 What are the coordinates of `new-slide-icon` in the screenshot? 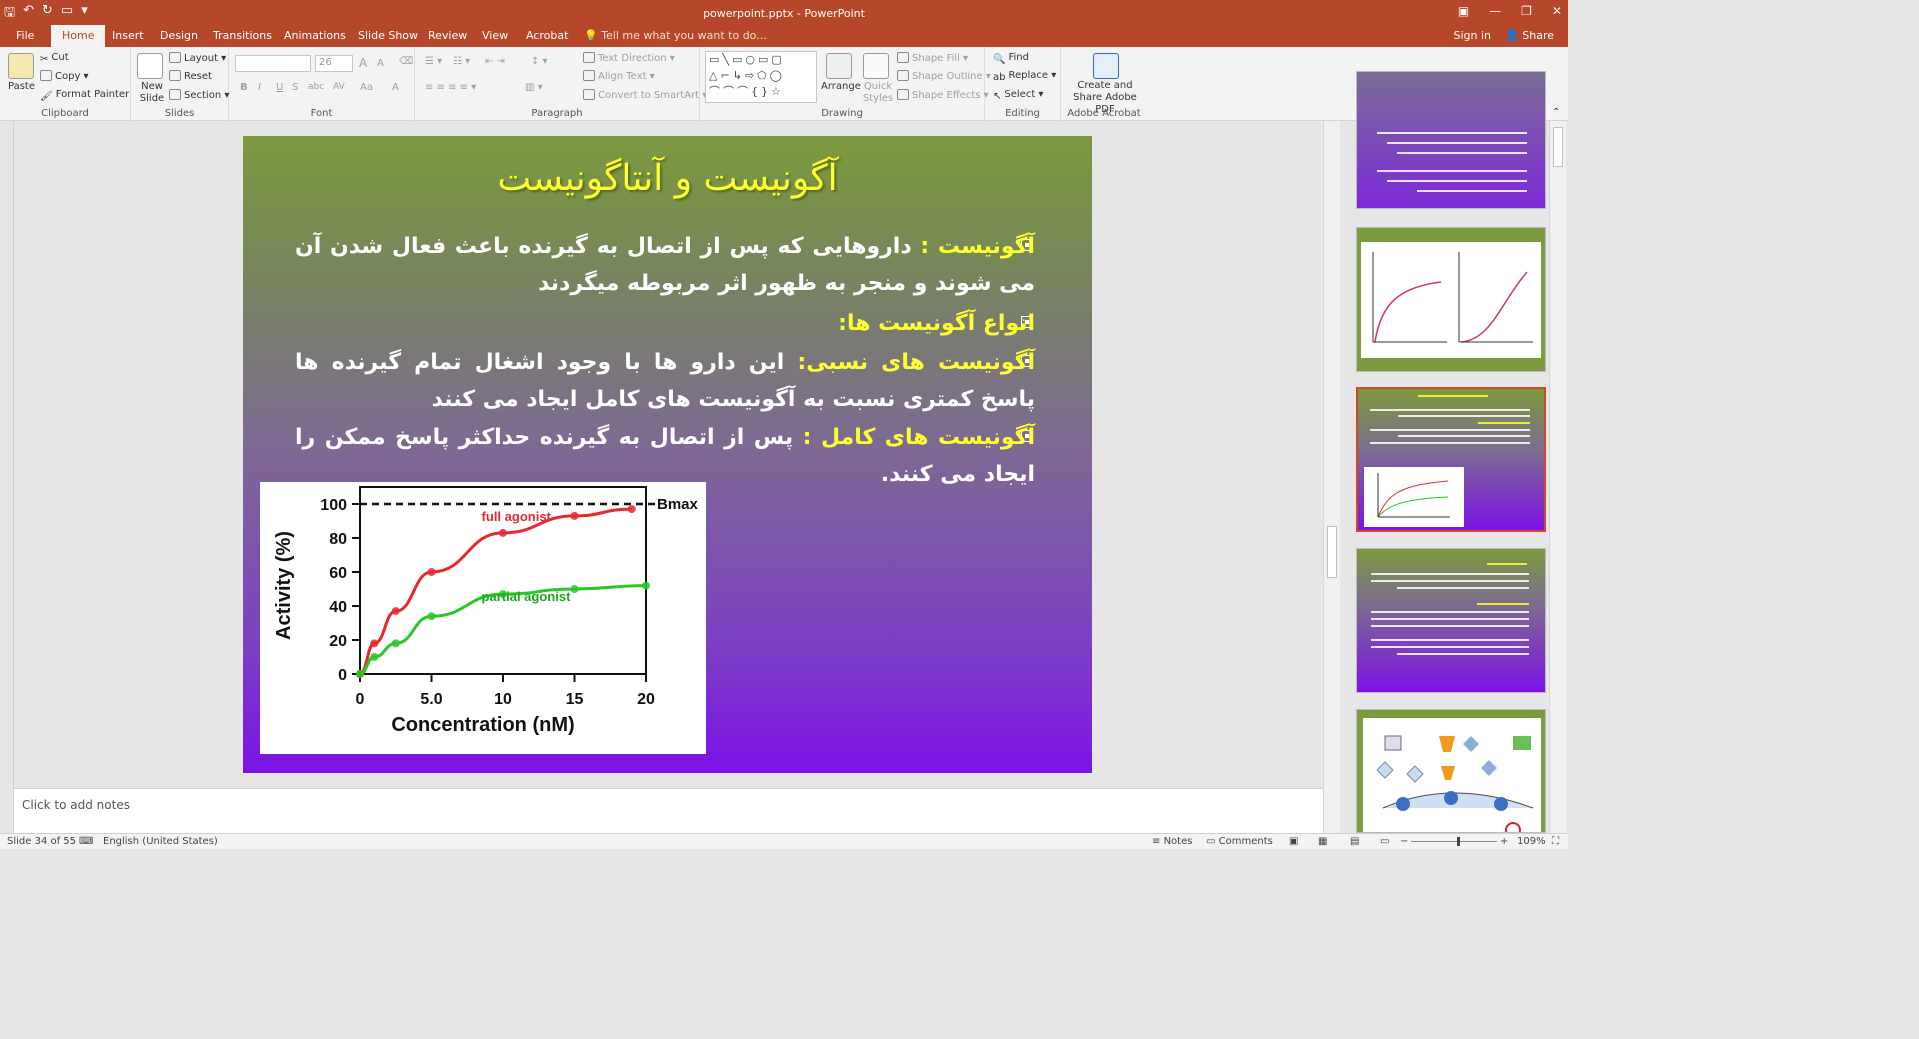 It's located at (150, 66).